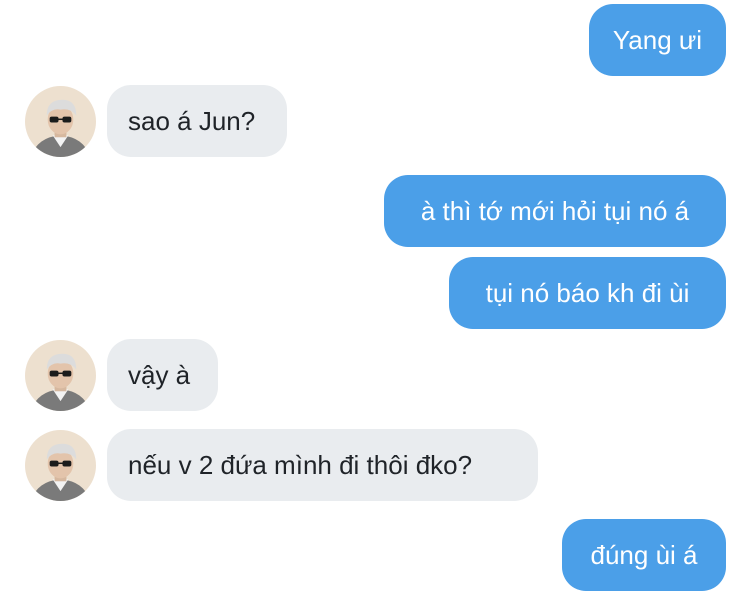  Describe the element at coordinates (192, 120) in the screenshot. I see `message-text: sao á Jun?` at that location.